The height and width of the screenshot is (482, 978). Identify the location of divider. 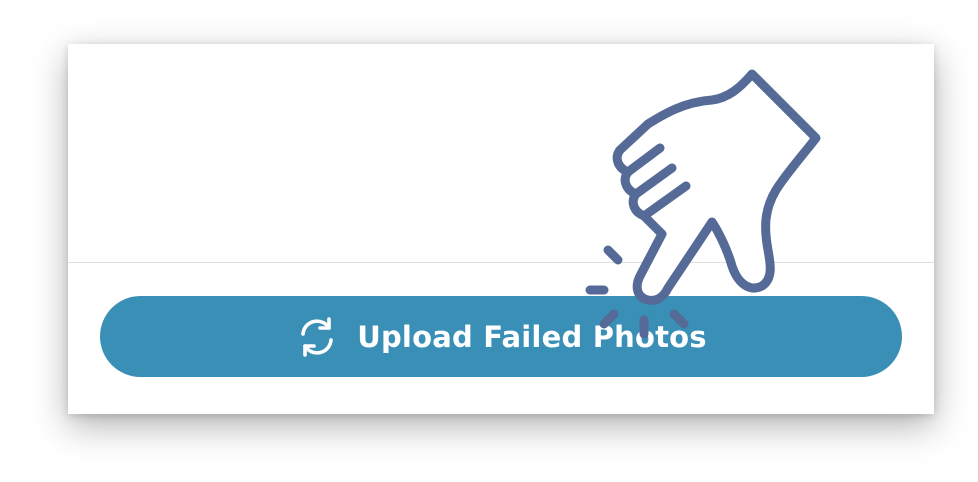
(501, 262).